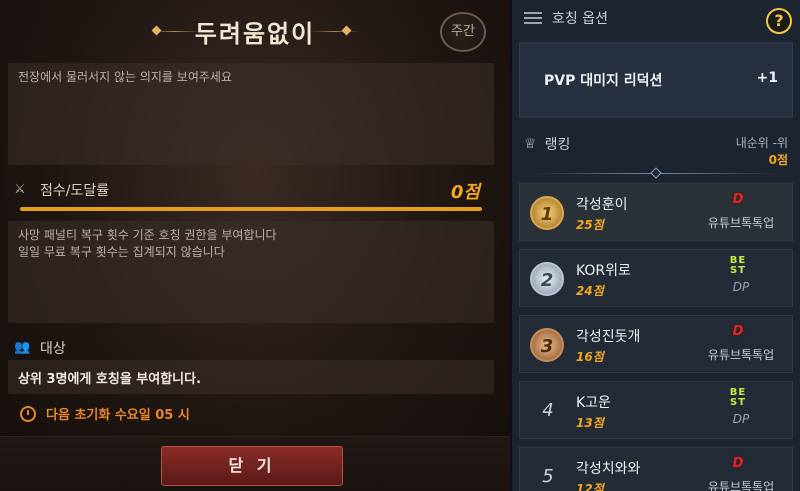 This screenshot has width=800, height=491. Describe the element at coordinates (602, 205) in the screenshot. I see `player-name: 각성훈이` at that location.